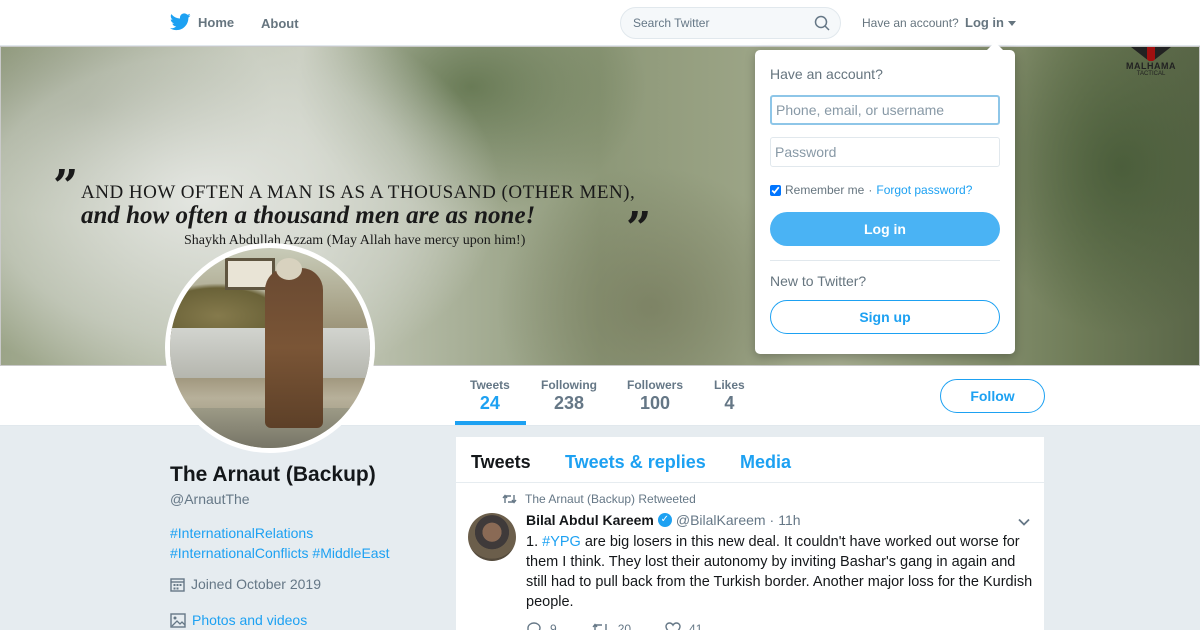  What do you see at coordinates (824, 190) in the screenshot?
I see `remember-me-label: Remember me` at bounding box center [824, 190].